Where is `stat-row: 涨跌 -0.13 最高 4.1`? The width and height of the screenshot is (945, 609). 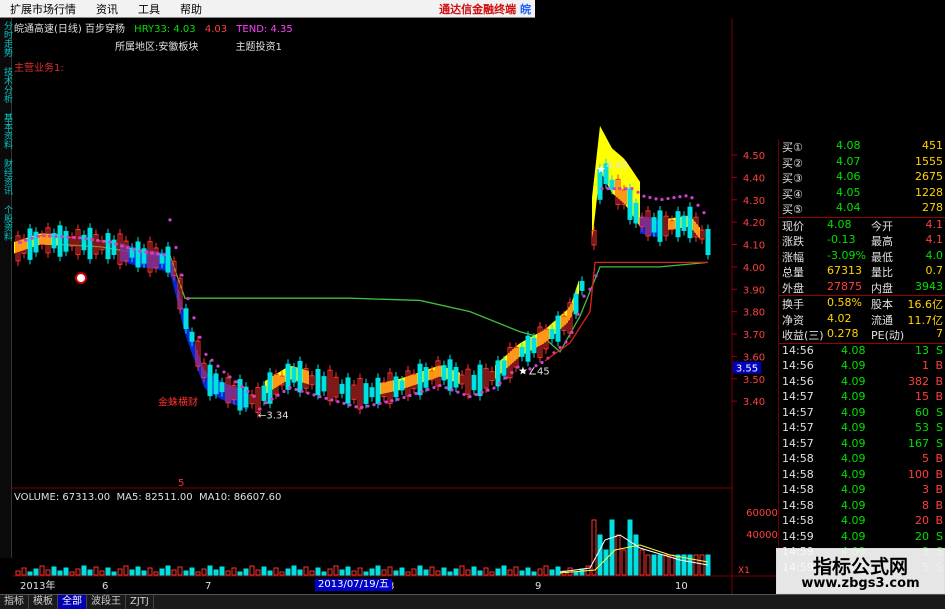 stat-row: 涨跌 -0.13 最高 4.1 is located at coordinates (862, 241).